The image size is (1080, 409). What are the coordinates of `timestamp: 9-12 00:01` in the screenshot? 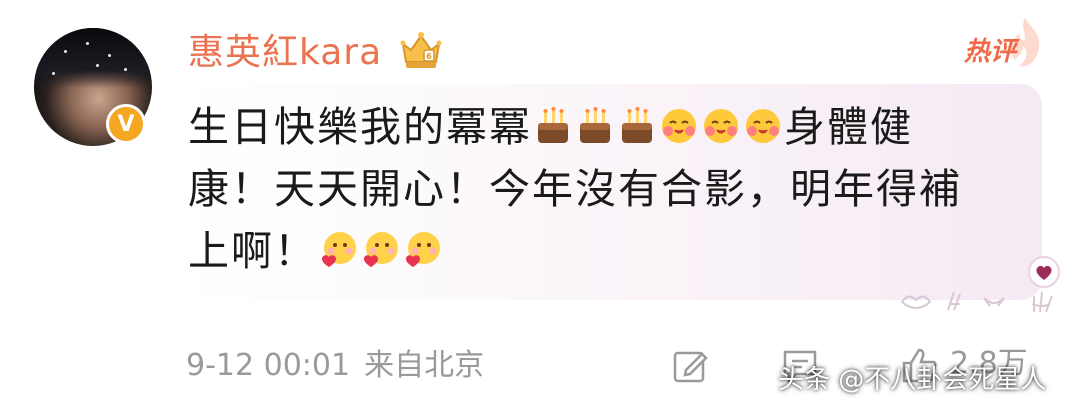 It's located at (268, 365).